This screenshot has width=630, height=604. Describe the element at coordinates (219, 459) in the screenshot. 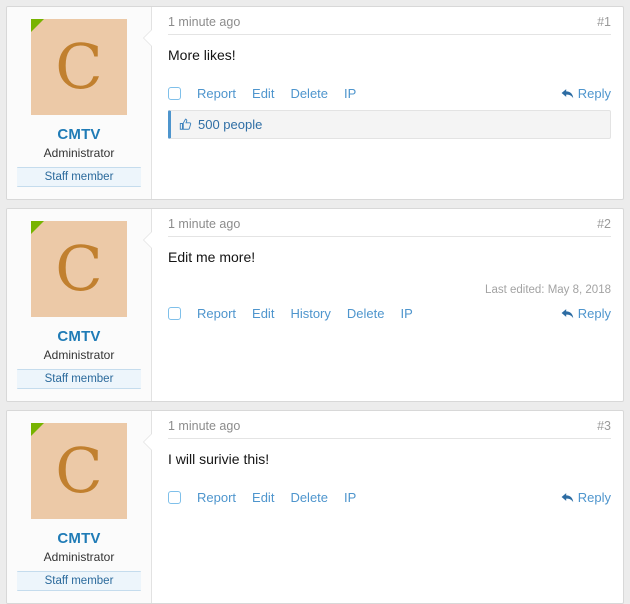

I see `post-body-text: I will surivie this!` at that location.